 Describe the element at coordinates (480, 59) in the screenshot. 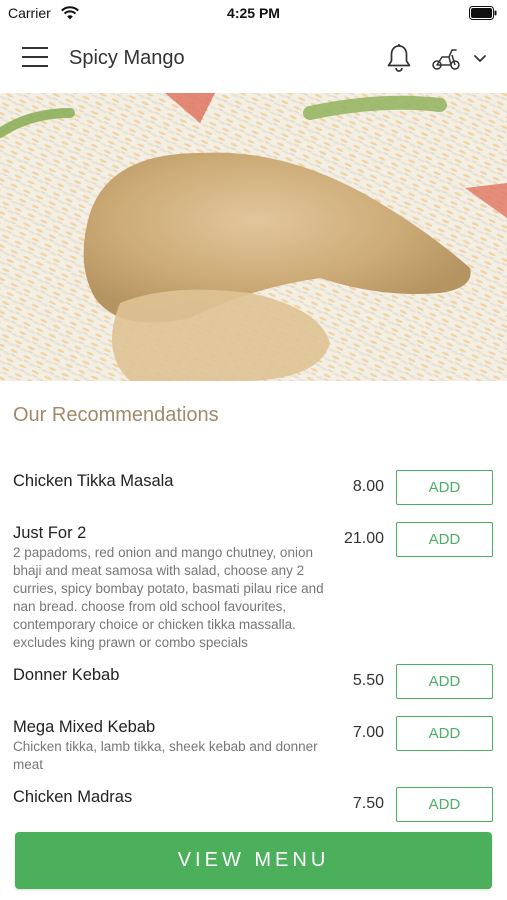

I see `chevron-down-icon` at that location.